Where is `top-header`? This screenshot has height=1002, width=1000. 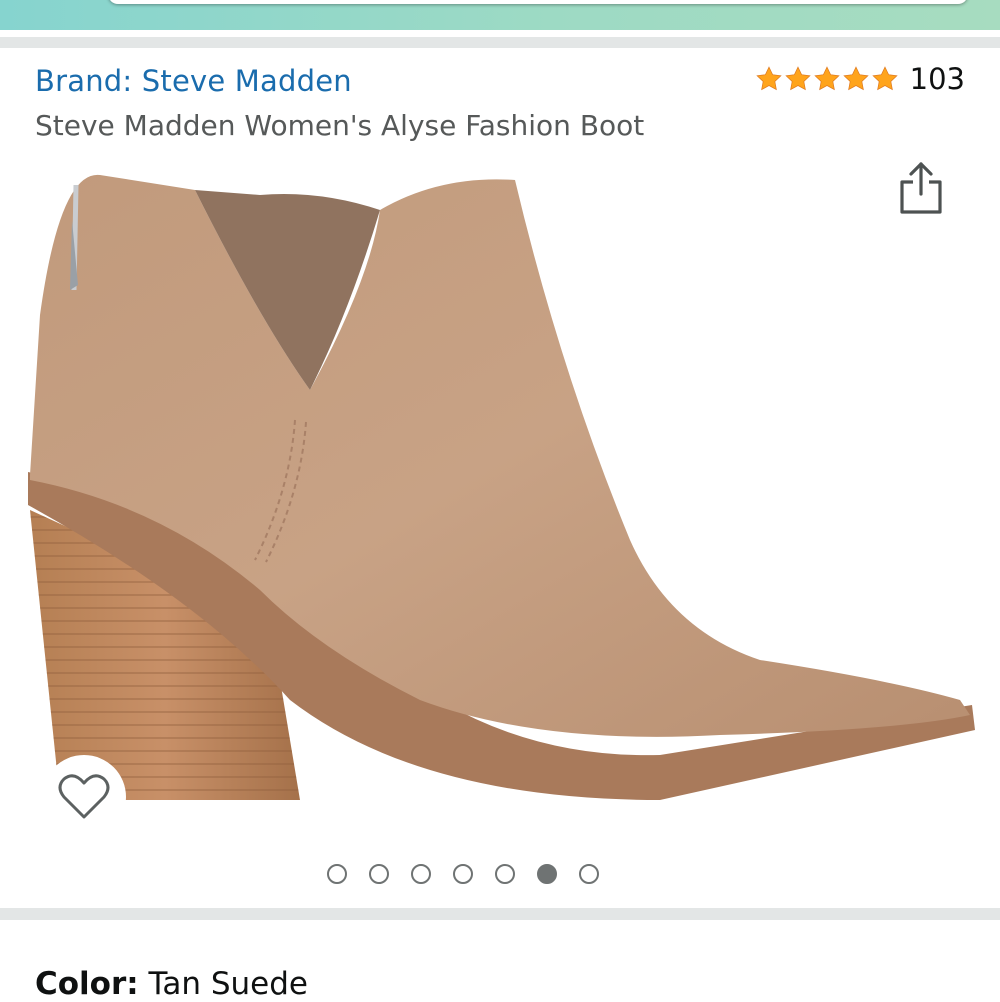 top-header is located at coordinates (500, 15).